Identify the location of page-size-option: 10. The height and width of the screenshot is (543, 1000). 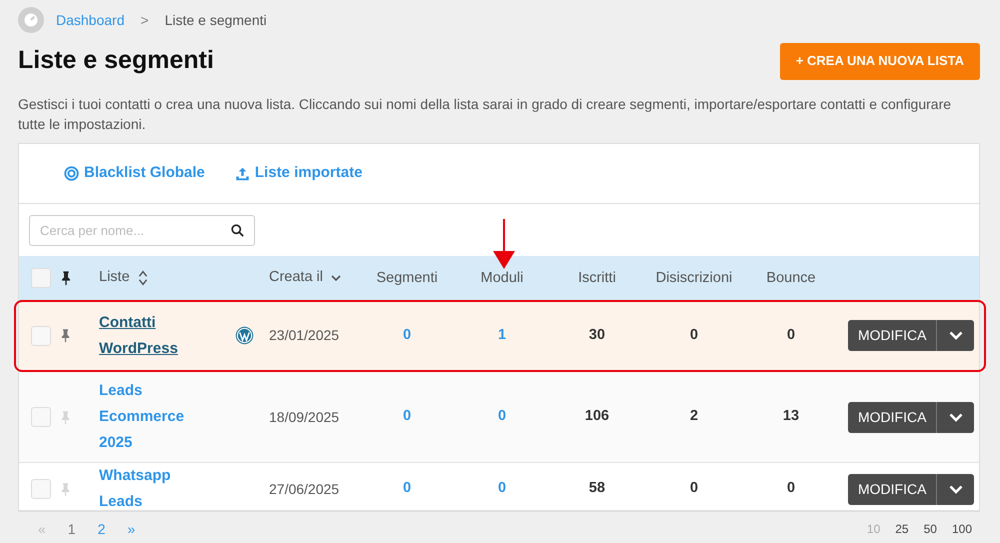
(873, 529).